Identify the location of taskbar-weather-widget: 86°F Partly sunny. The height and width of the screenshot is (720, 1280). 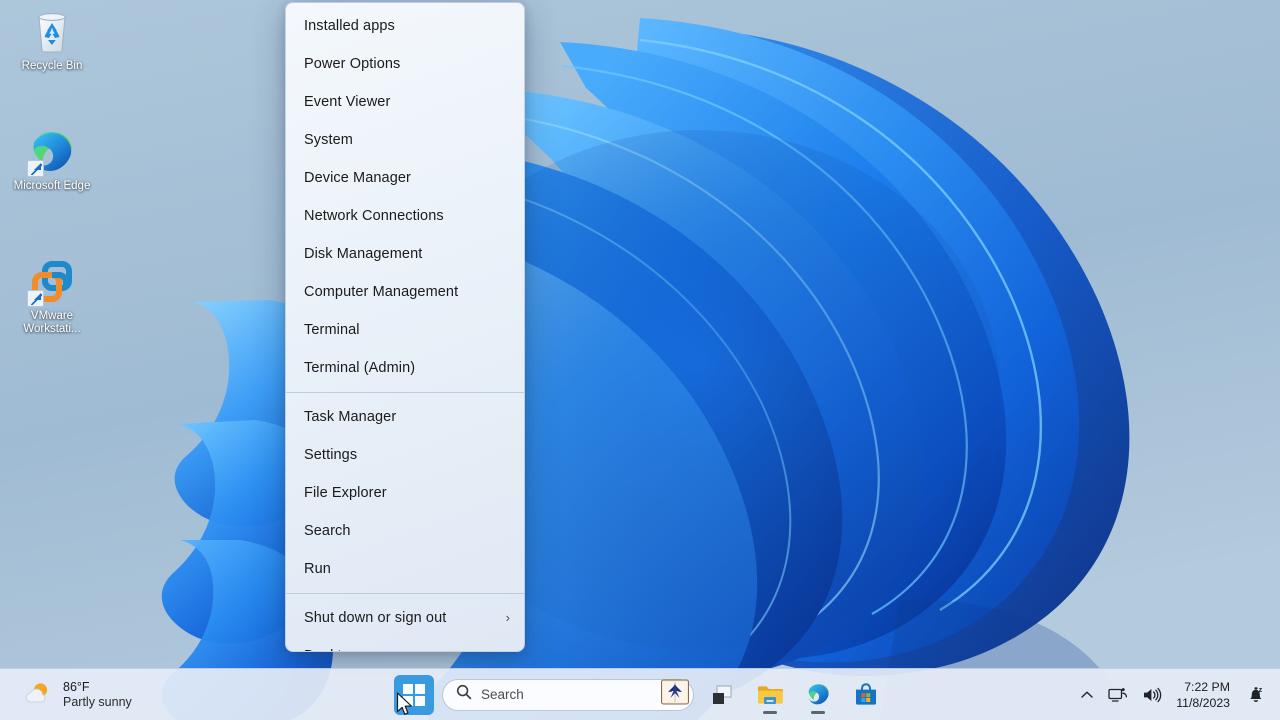
(78, 694).